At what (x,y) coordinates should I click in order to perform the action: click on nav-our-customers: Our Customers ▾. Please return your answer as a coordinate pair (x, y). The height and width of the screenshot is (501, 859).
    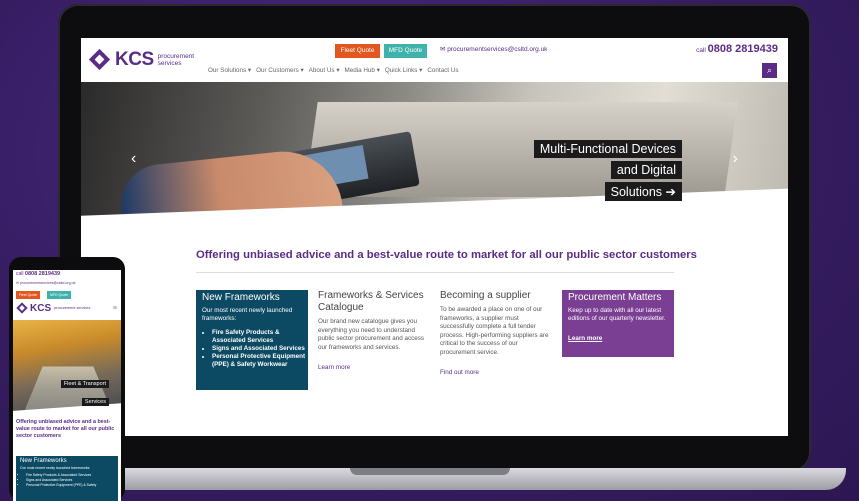
    Looking at the image, I should click on (280, 70).